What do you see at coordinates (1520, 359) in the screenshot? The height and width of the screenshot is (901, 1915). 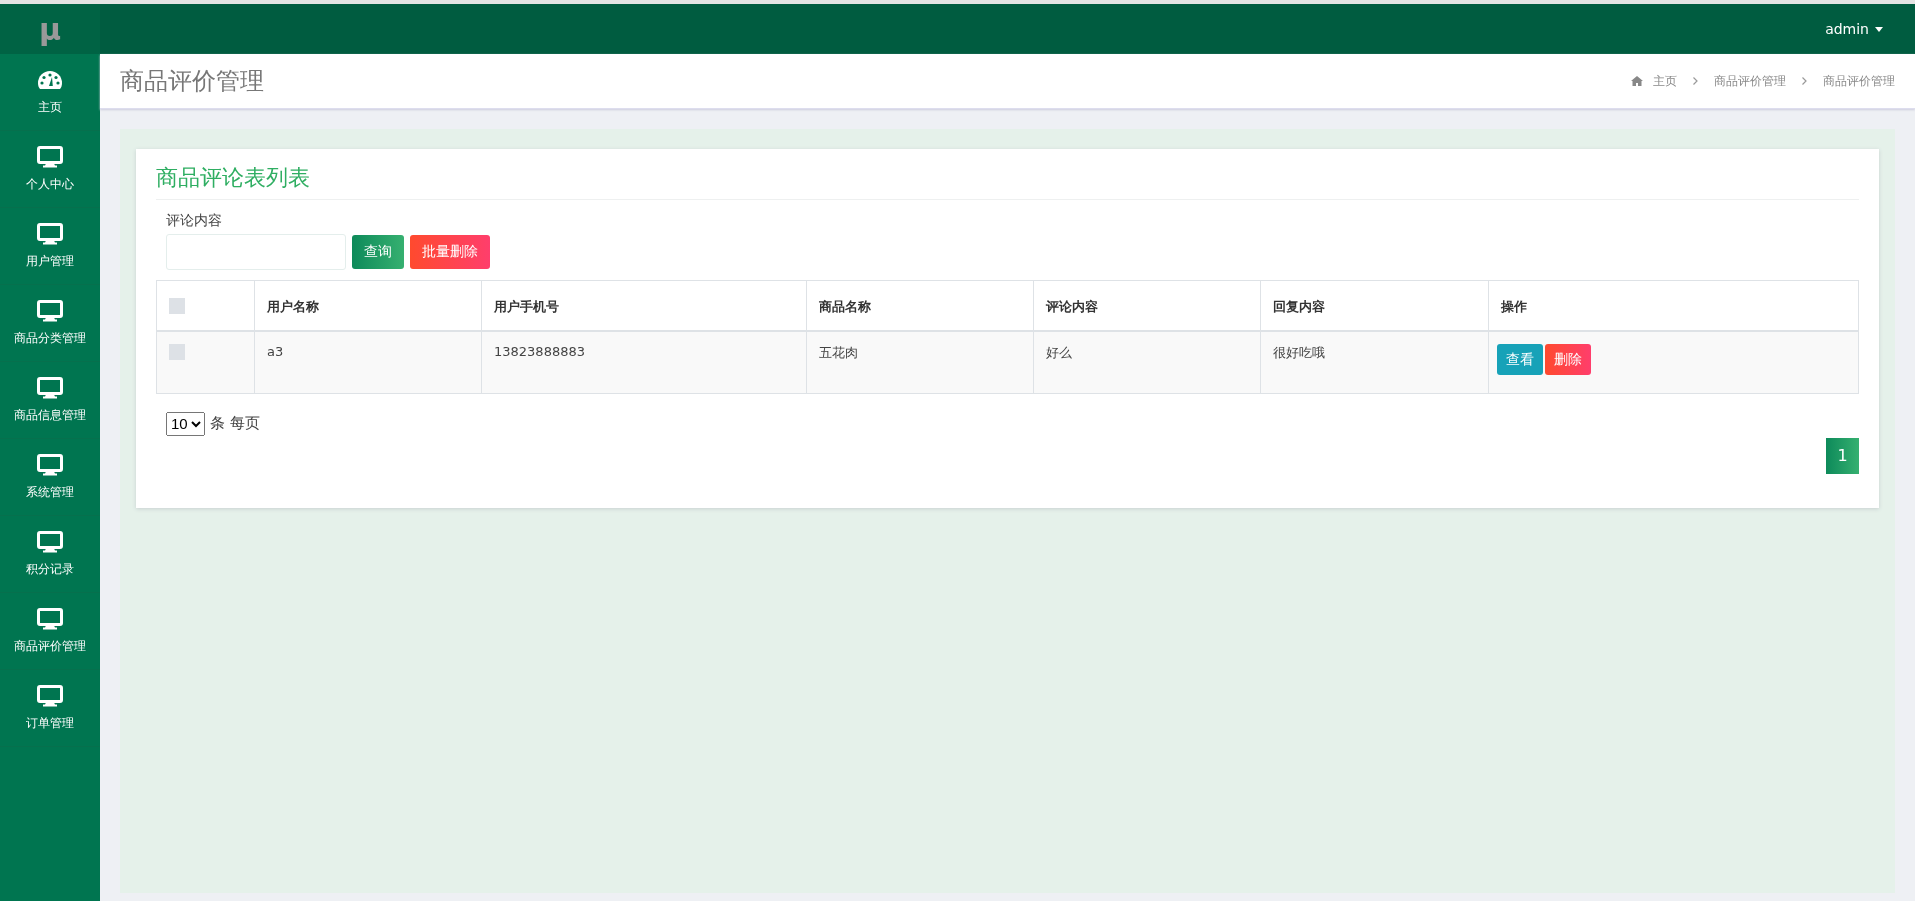 I see `view-button: 查看` at bounding box center [1520, 359].